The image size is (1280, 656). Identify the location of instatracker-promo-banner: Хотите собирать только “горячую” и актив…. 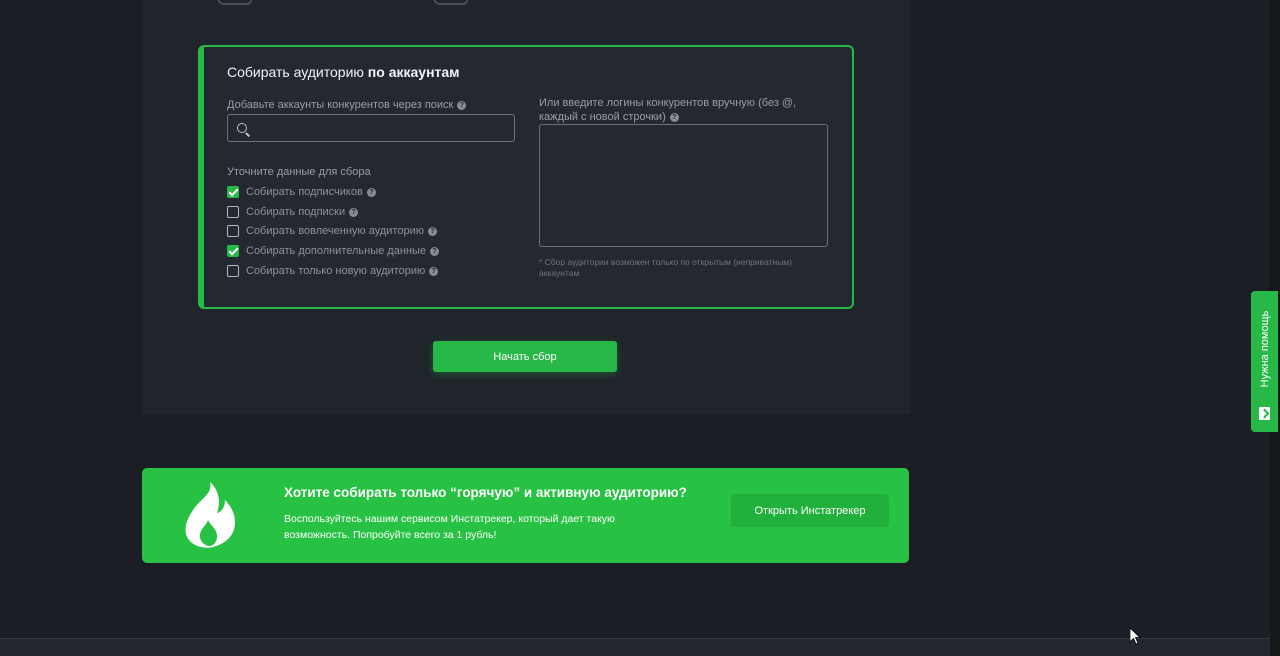
(525, 515).